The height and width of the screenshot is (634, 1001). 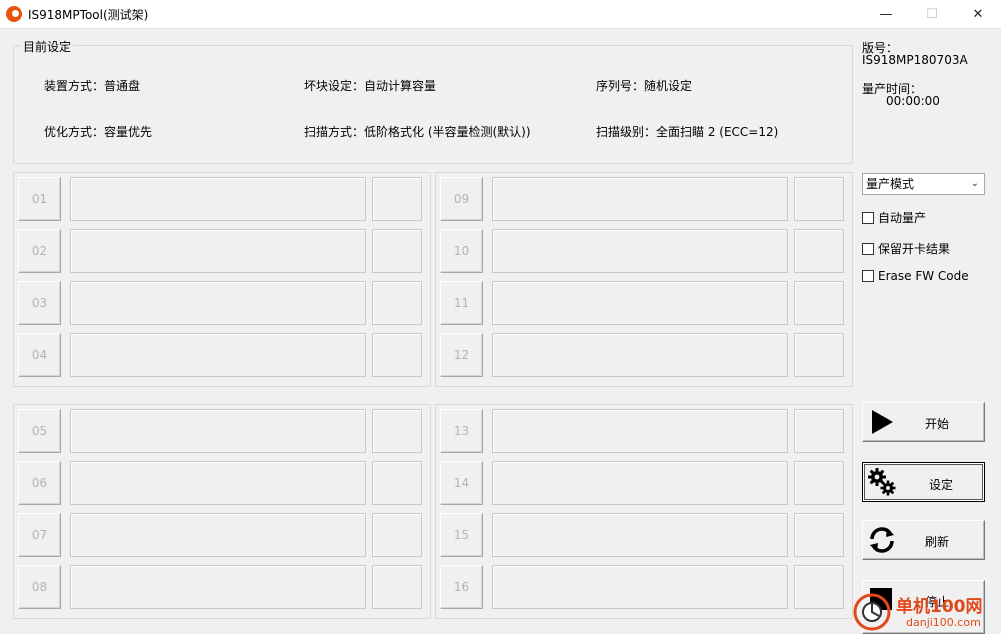 What do you see at coordinates (890, 184) in the screenshot?
I see `mode-select-value: 量产模式` at bounding box center [890, 184].